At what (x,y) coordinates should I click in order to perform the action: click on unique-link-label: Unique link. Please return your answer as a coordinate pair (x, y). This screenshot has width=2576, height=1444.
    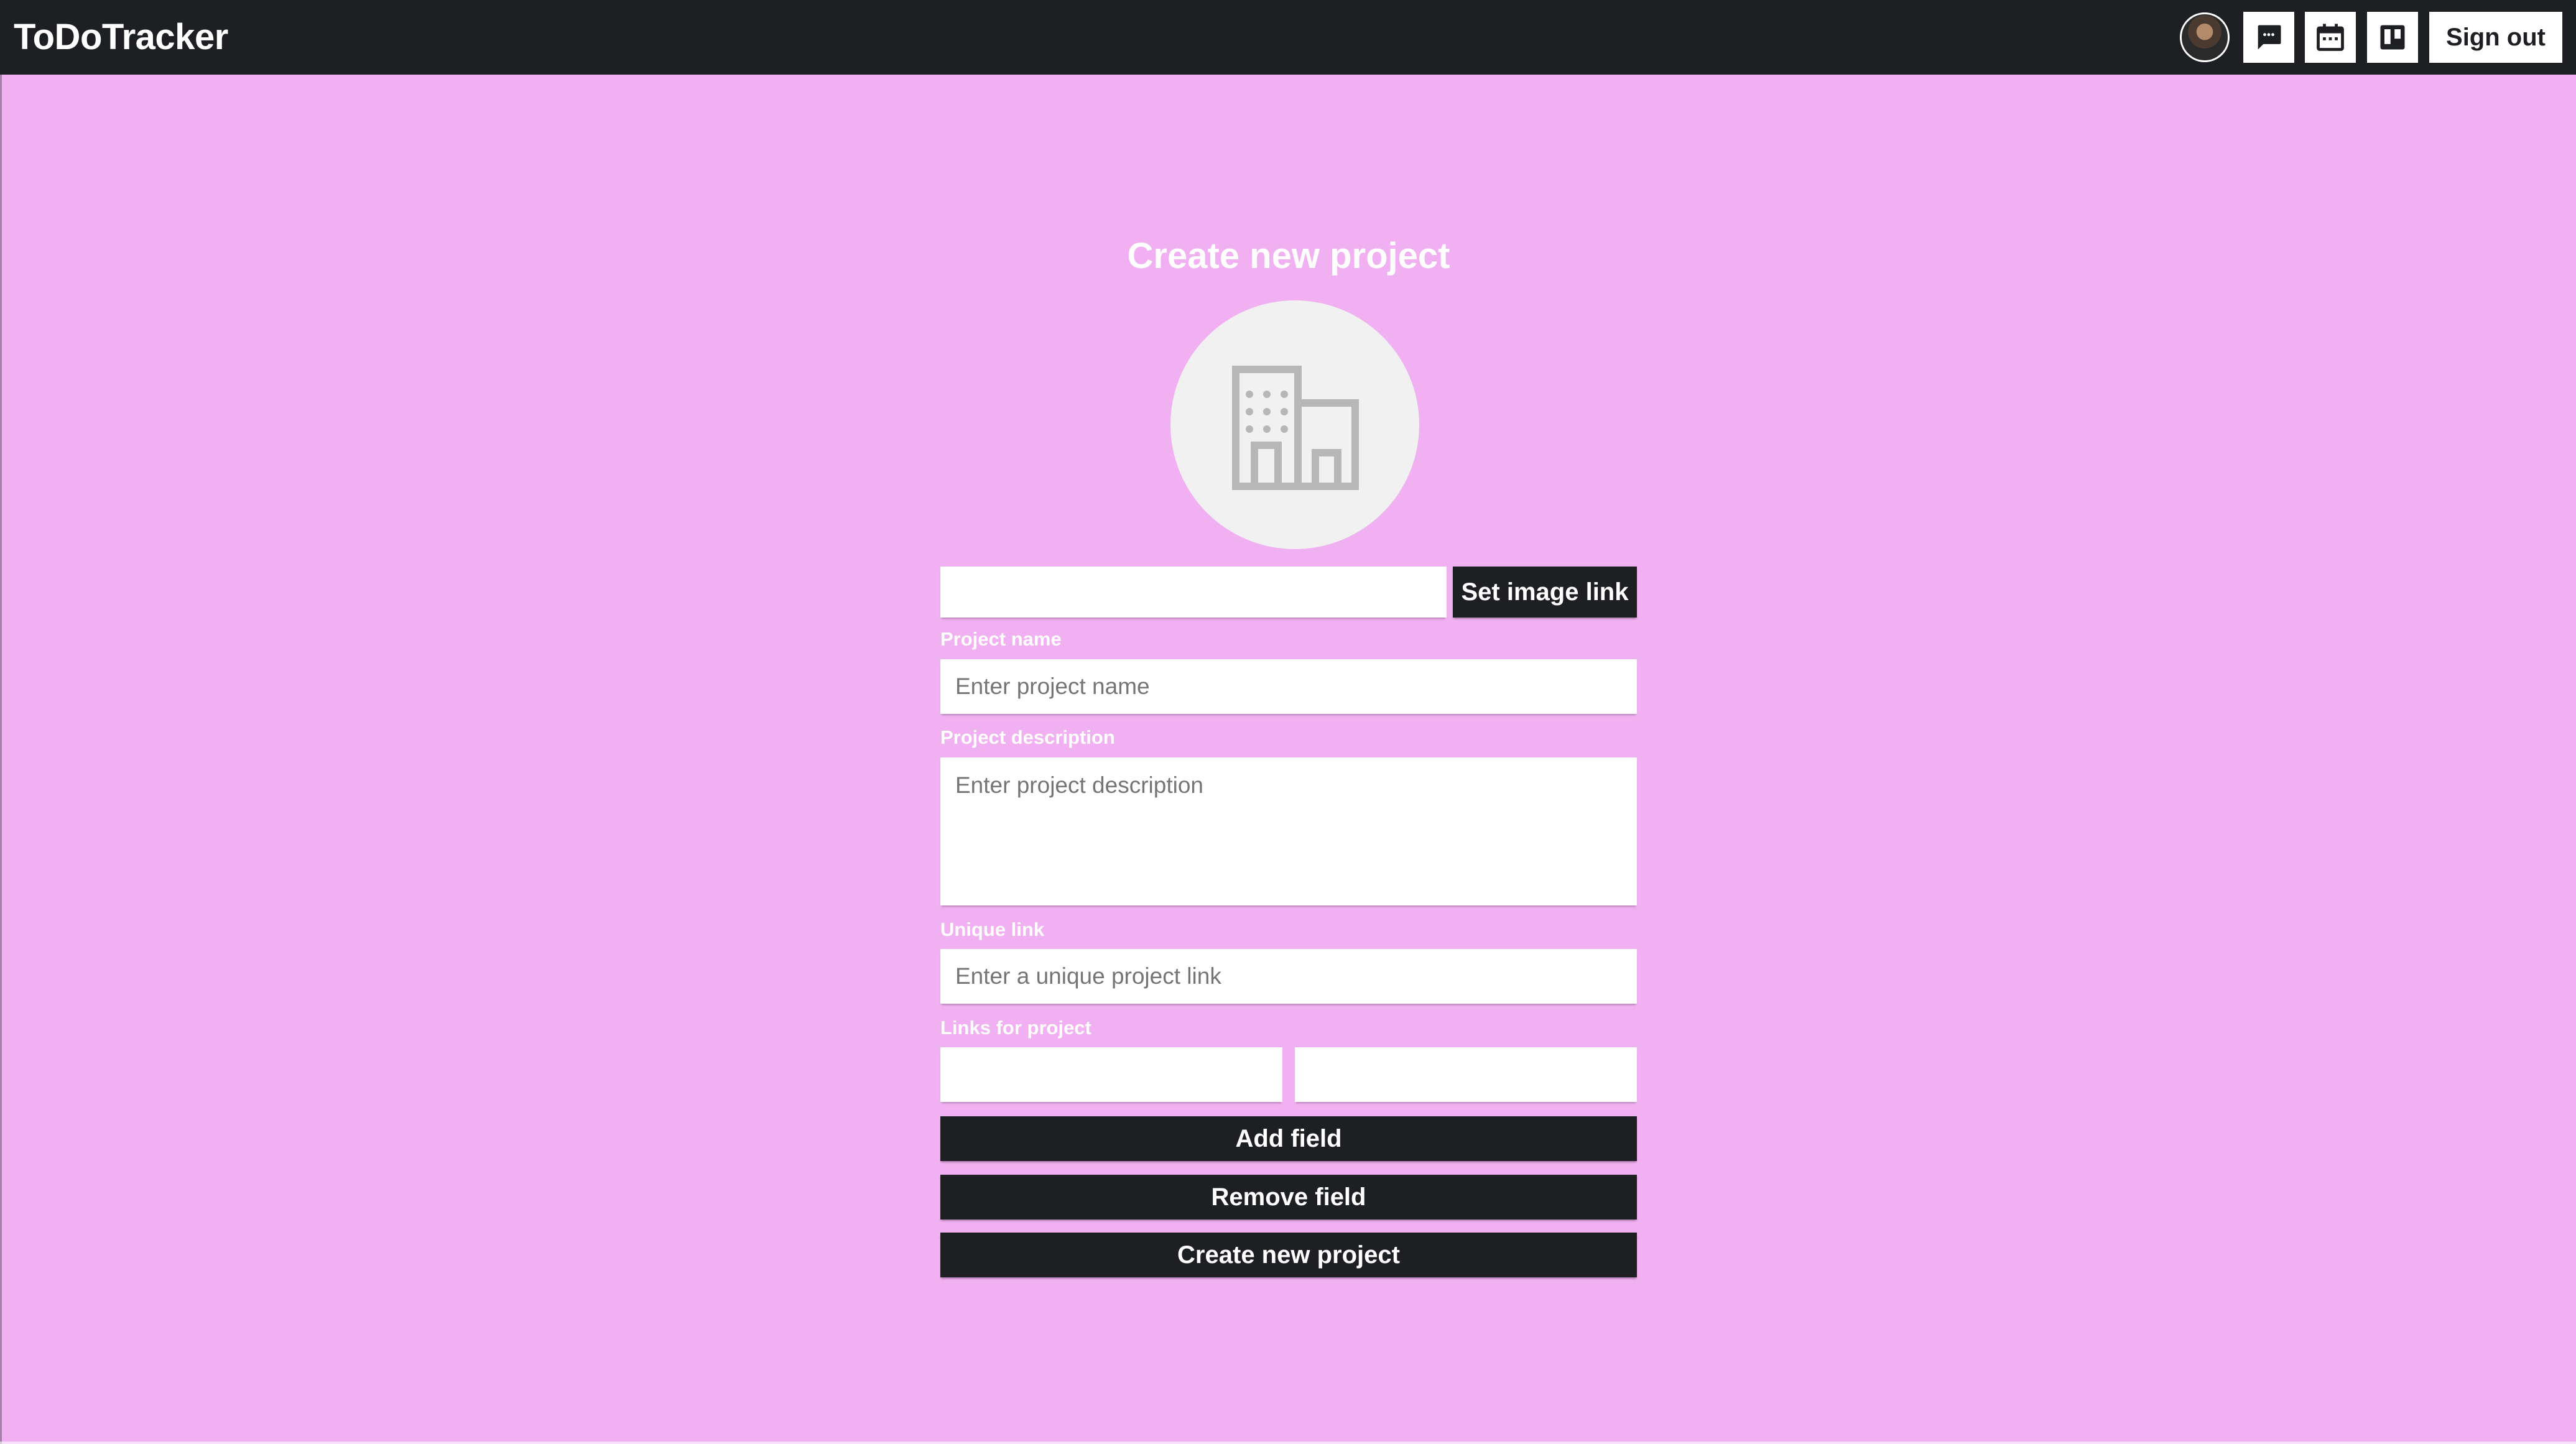
    Looking at the image, I should click on (992, 930).